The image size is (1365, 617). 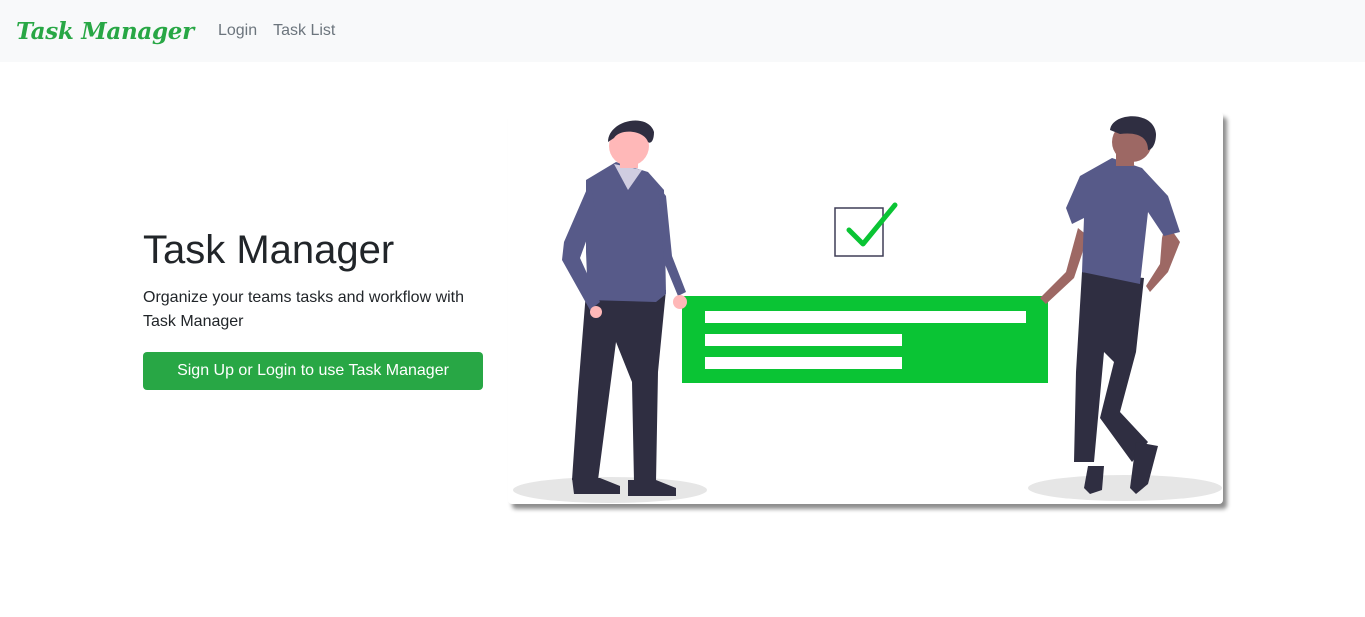 I want to click on document-lines-icon, so click(x=865, y=339).